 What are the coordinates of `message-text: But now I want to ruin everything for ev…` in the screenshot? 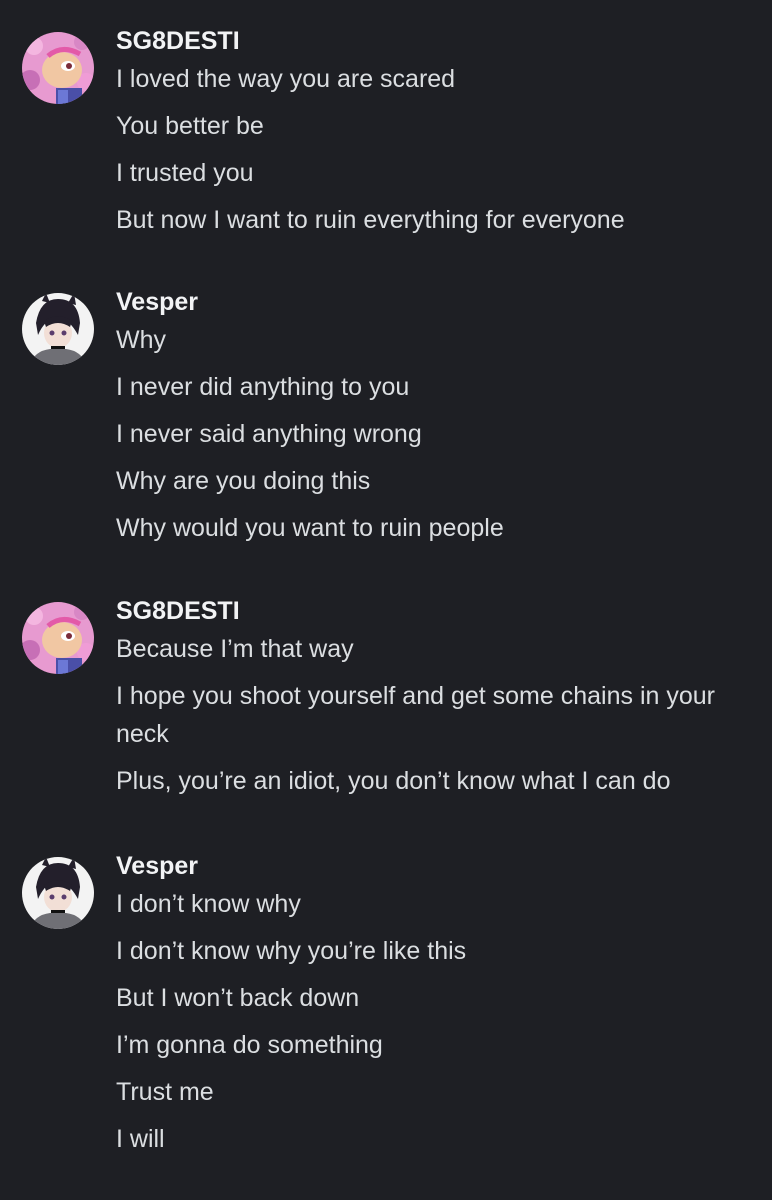 It's located at (370, 220).